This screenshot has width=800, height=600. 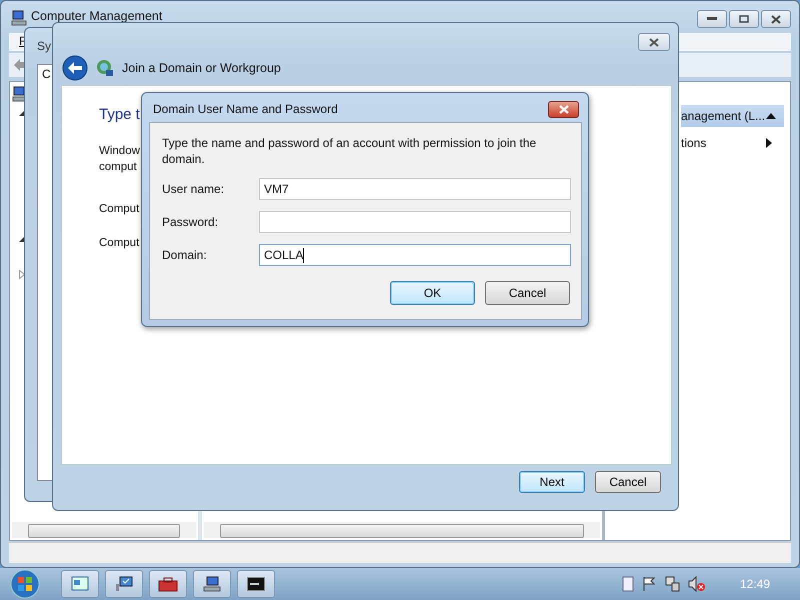 I want to click on heading: Type t, so click(x=119, y=114).